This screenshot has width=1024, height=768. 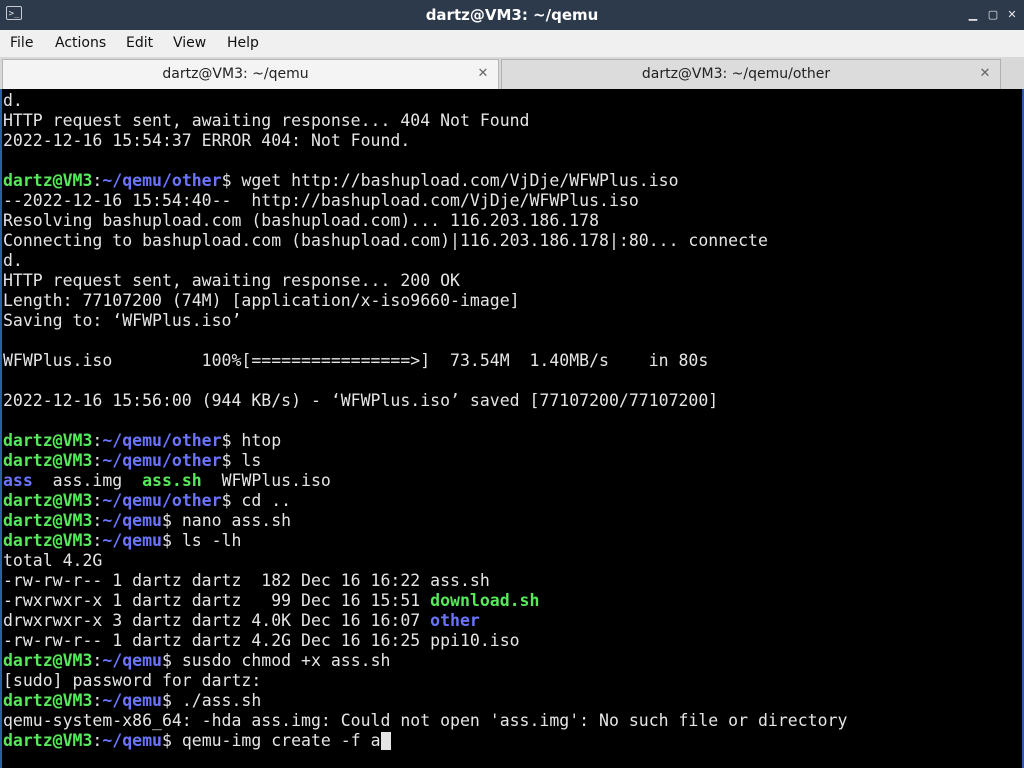 I want to click on terminal-prompt-line: dartz@VM3:~/qemu/other$ cd .., so click(x=147, y=500).